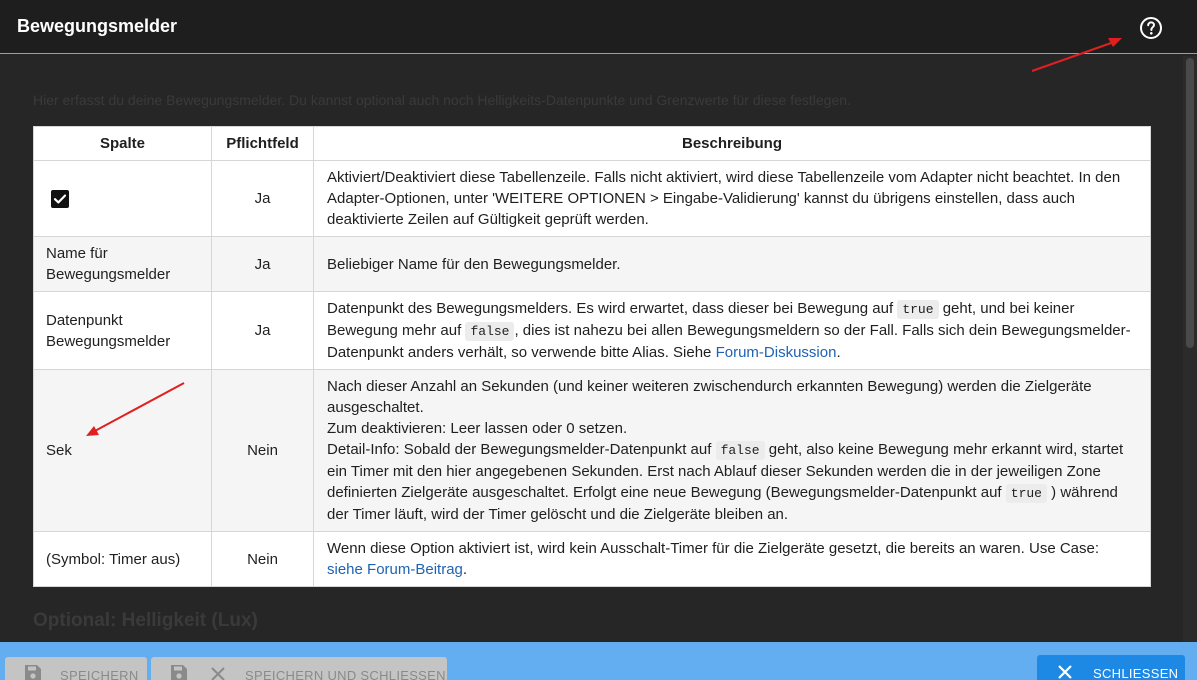 Image resolution: width=1197 pixels, height=680 pixels. I want to click on column-cell: Datenpunkt Bewegungsmelder, so click(122, 330).